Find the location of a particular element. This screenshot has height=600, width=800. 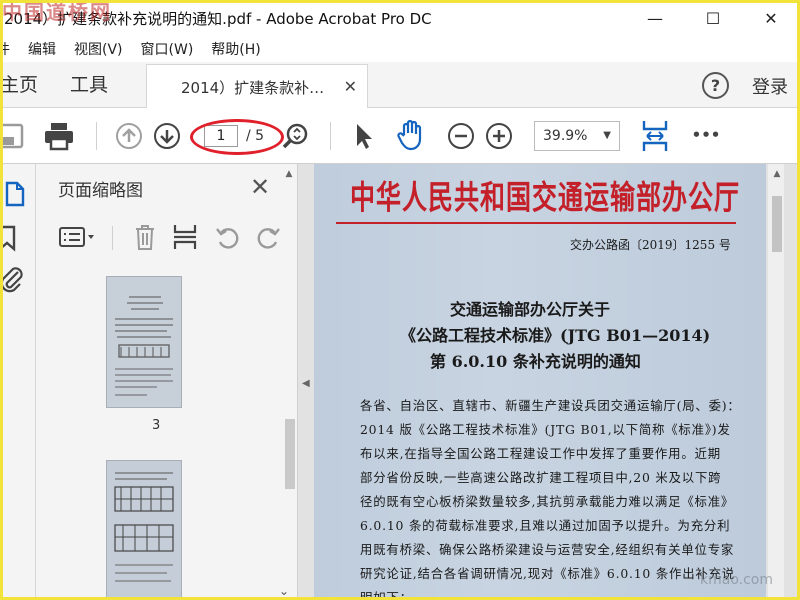

doc-scroll-up-icon: ▲ is located at coordinates (777, 174).